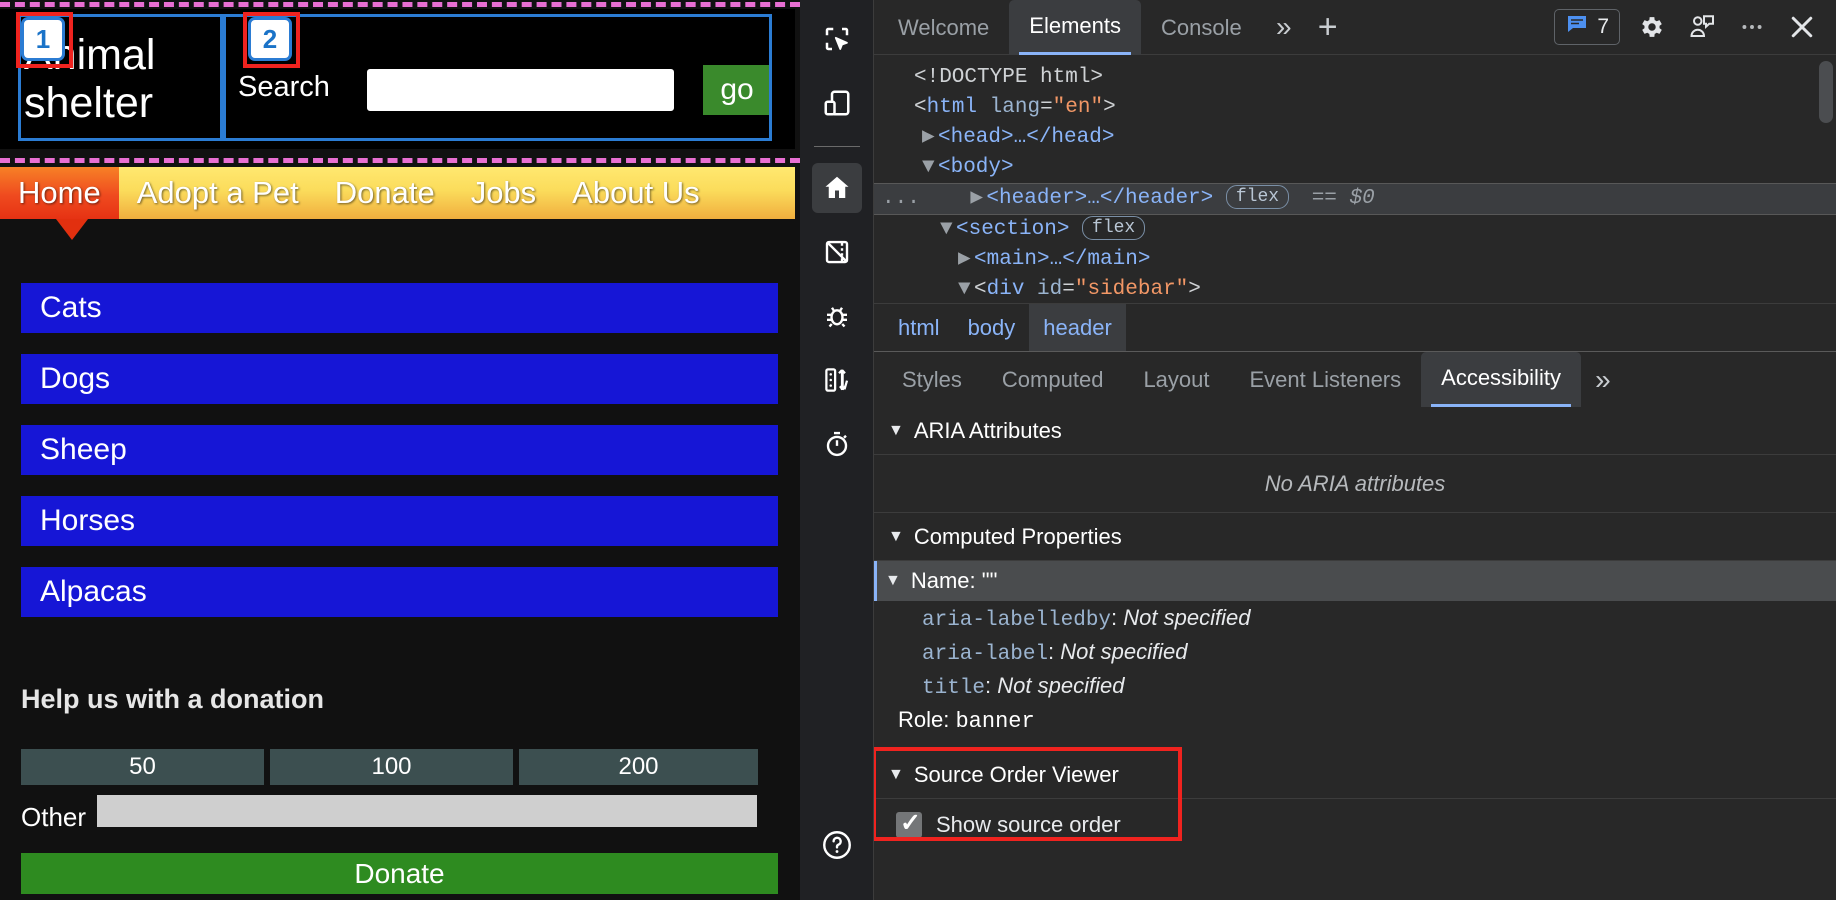  Describe the element at coordinates (1355, 138) in the screenshot. I see `dom-row: ▶ <head>…</head>` at that location.